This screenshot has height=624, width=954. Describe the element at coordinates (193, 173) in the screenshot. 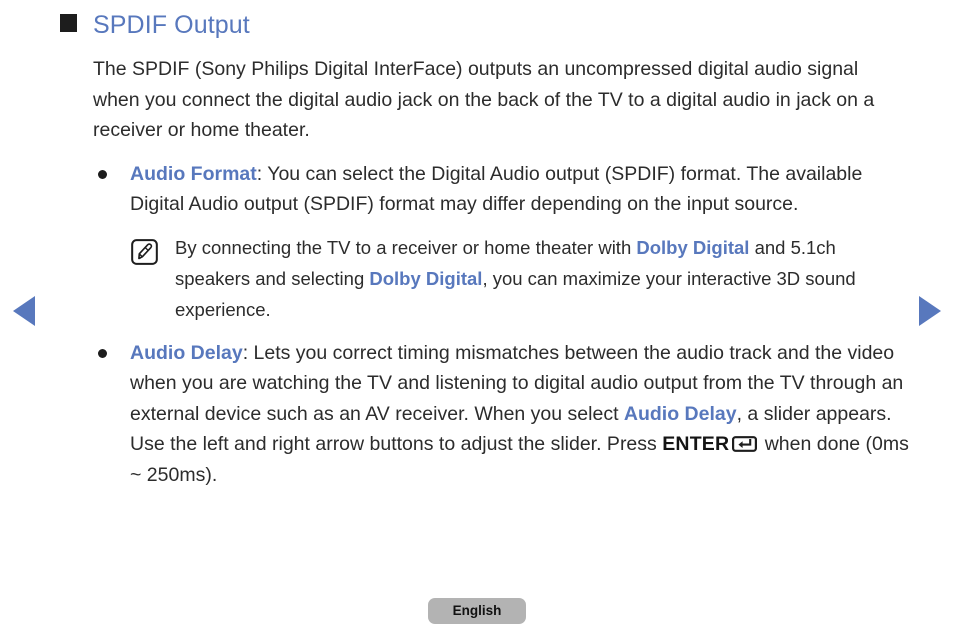

I see `term-audio-format: Audio Format` at that location.